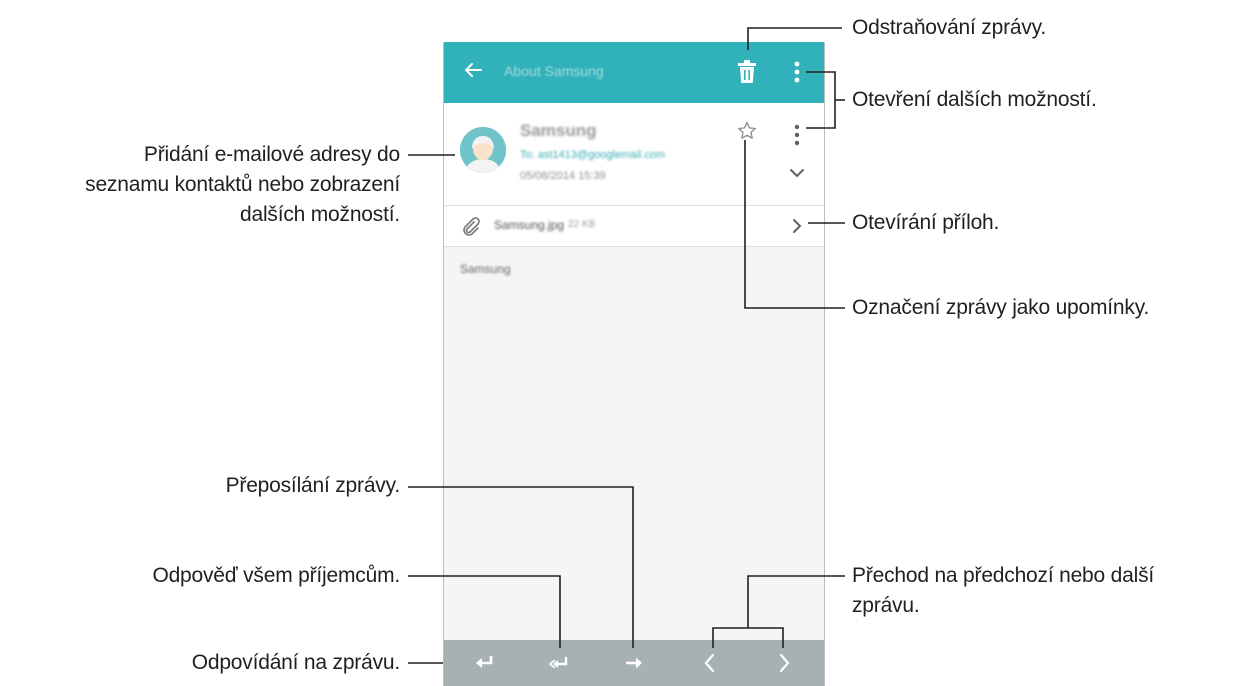 This screenshot has height=686, width=1236. Describe the element at coordinates (276, 575) in the screenshot. I see `callout-reply-all: Odpověď všem příjemcům.` at that location.